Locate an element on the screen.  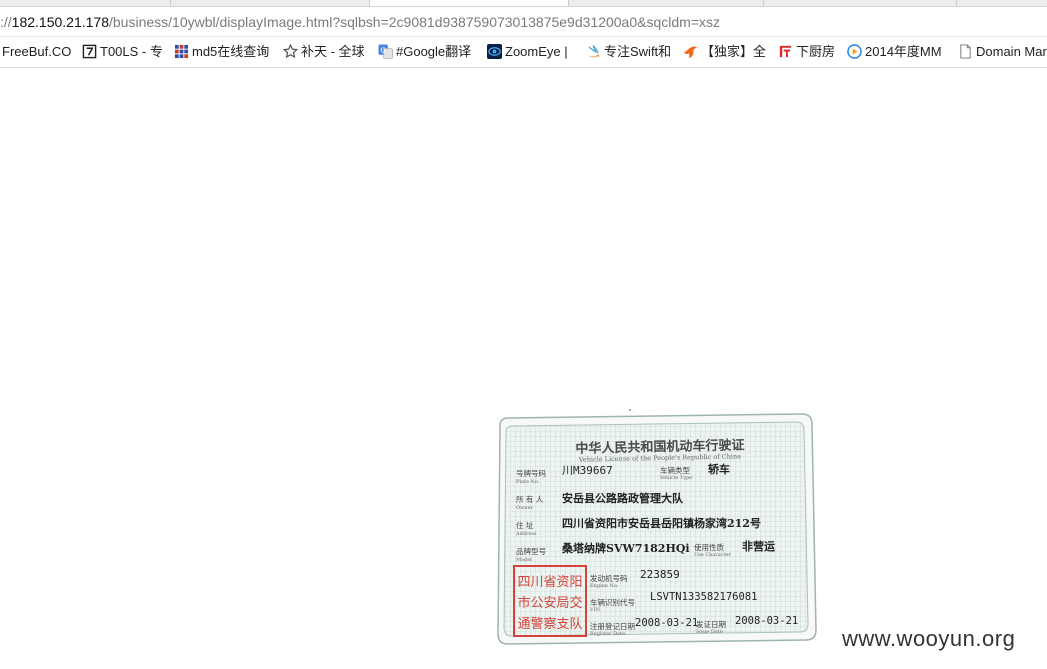
bookmark-swift: 专注Swift和 is located at coordinates (628, 52).